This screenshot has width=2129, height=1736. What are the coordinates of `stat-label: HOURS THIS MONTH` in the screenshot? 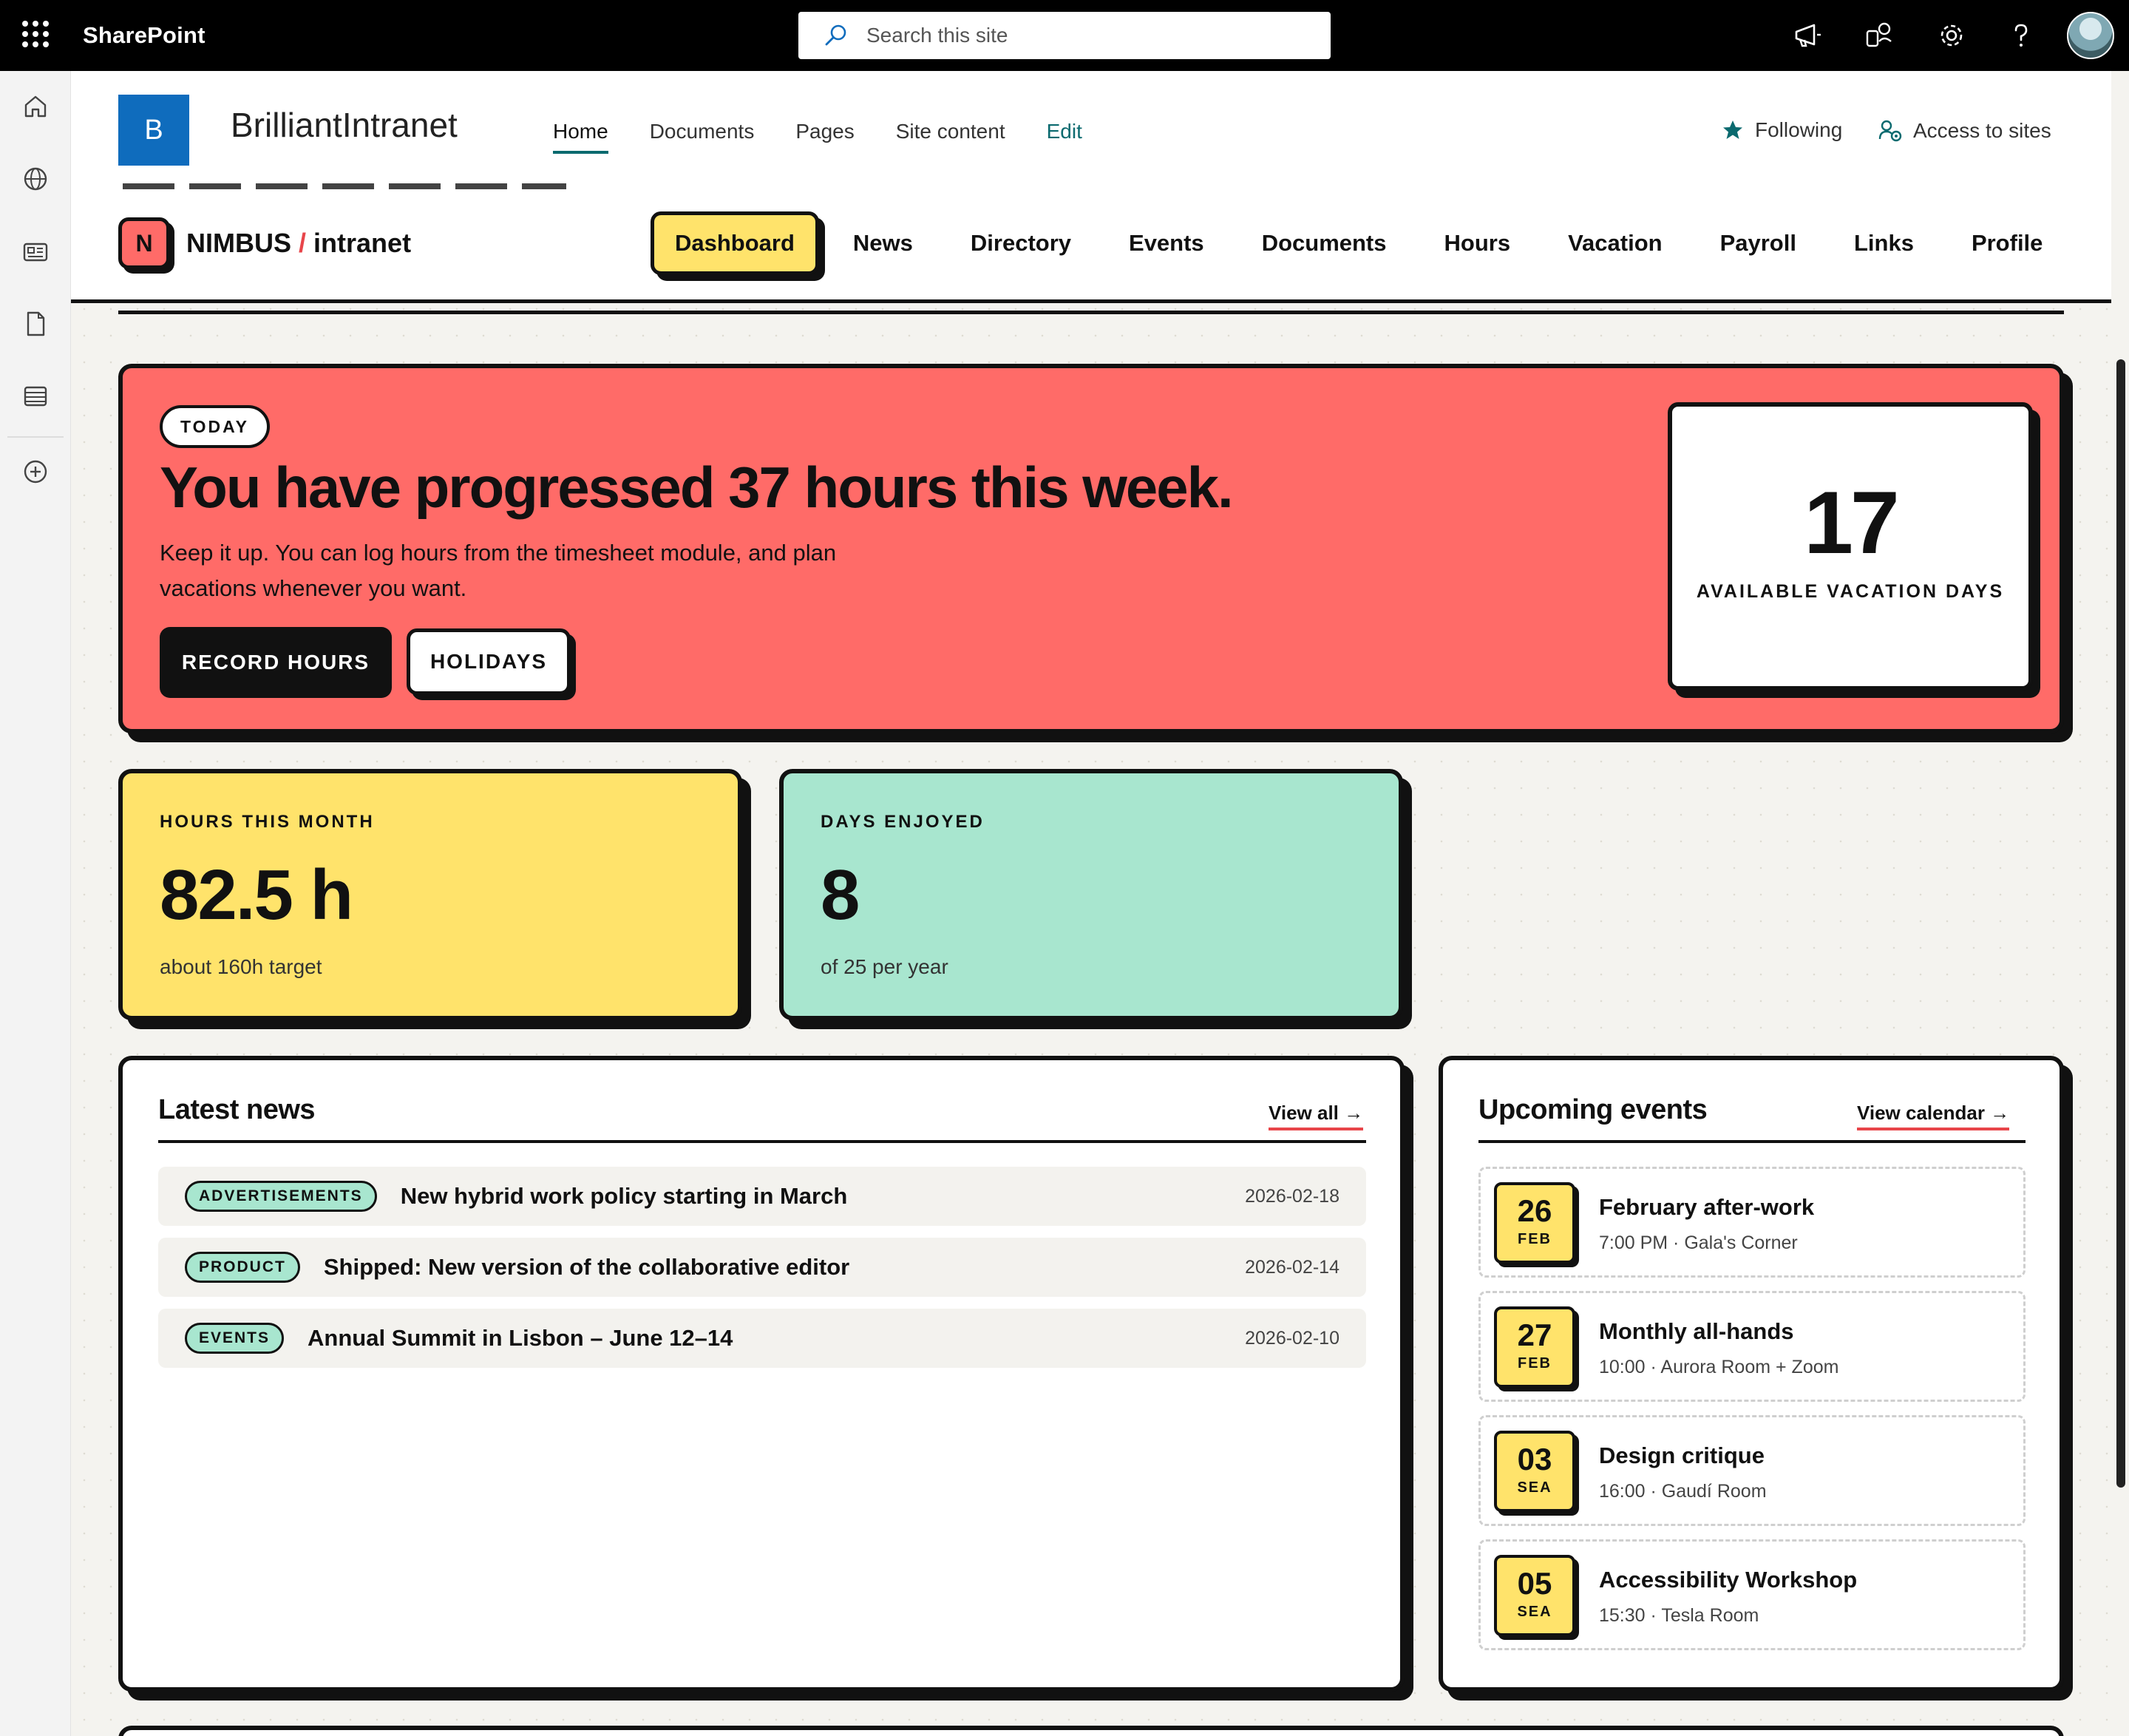 It's located at (267, 822).